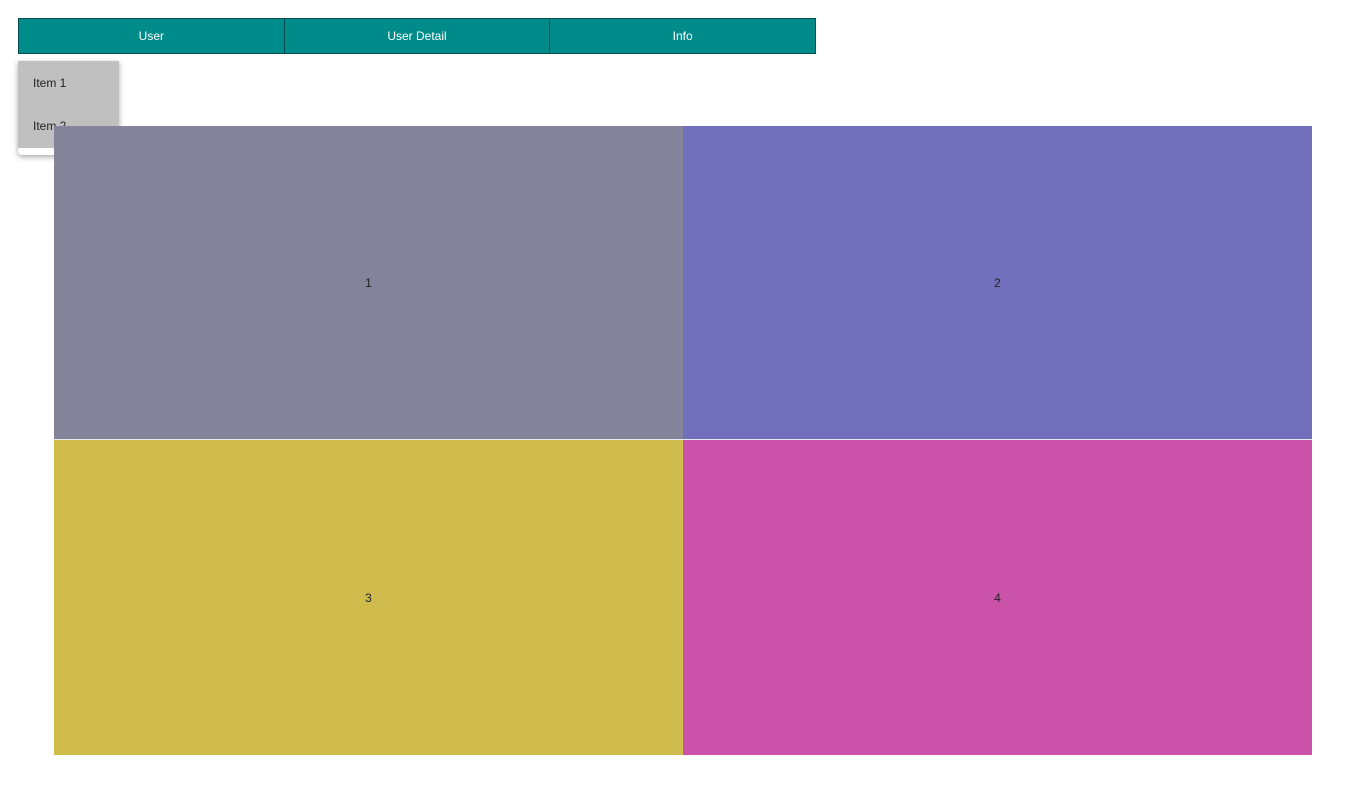 This screenshot has width=1366, height=801. What do you see at coordinates (68, 82) in the screenshot?
I see `dropdown-item-1: Item 1` at bounding box center [68, 82].